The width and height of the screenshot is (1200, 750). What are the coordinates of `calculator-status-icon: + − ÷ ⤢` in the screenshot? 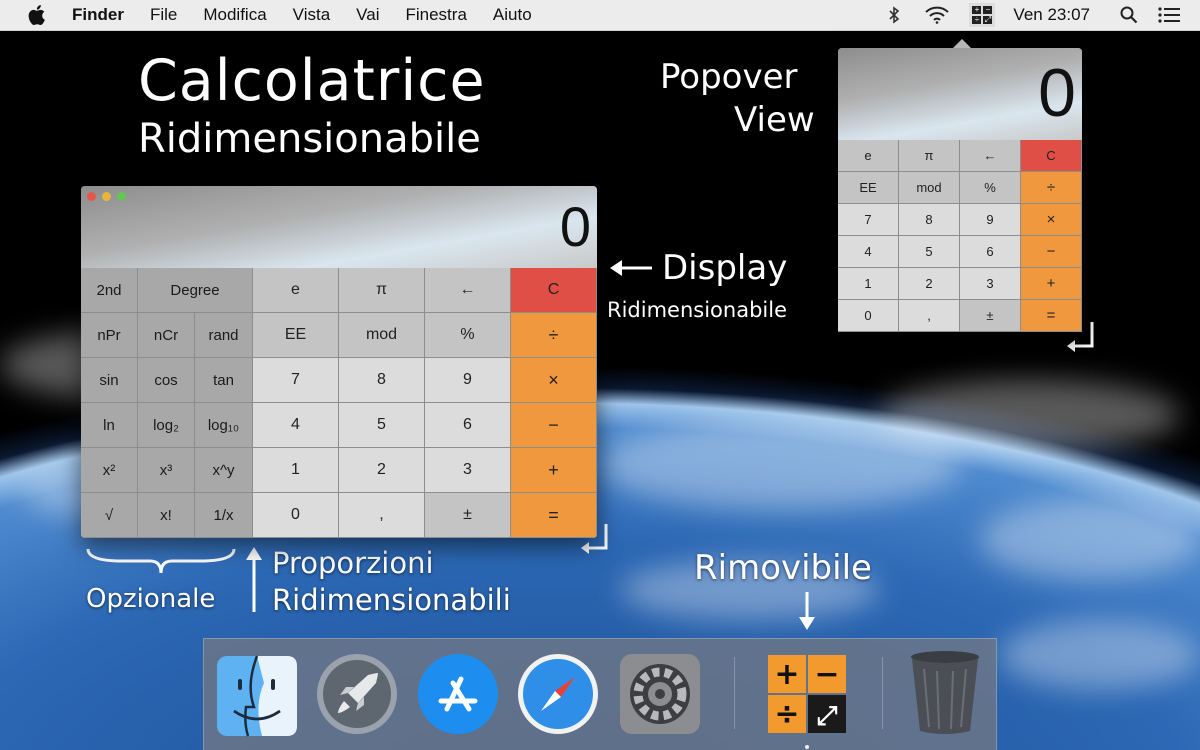 It's located at (982, 15).